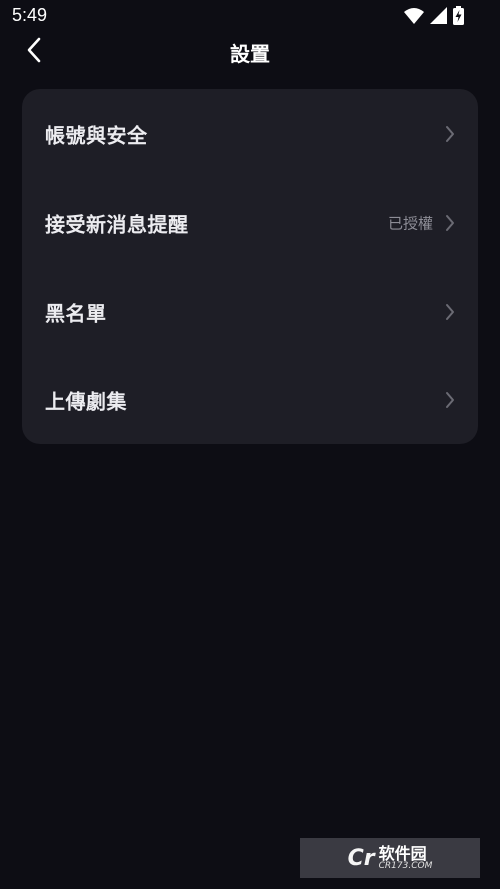 Image resolution: width=500 pixels, height=889 pixels. What do you see at coordinates (30, 15) in the screenshot?
I see `status-time: 5:49` at bounding box center [30, 15].